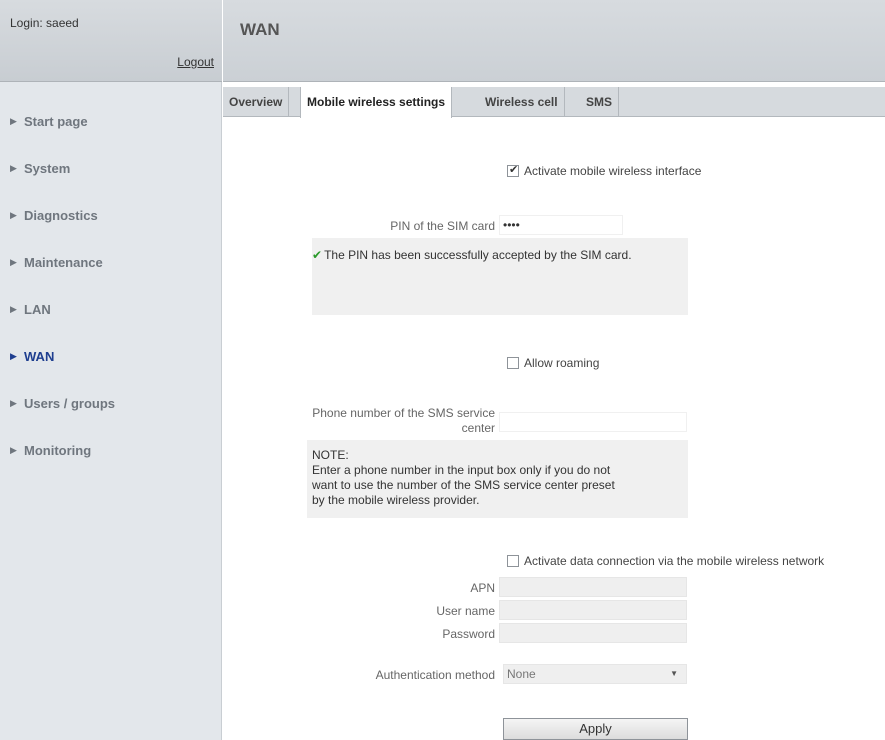 The width and height of the screenshot is (885, 740). What do you see at coordinates (482, 588) in the screenshot?
I see `apn-label: APN` at bounding box center [482, 588].